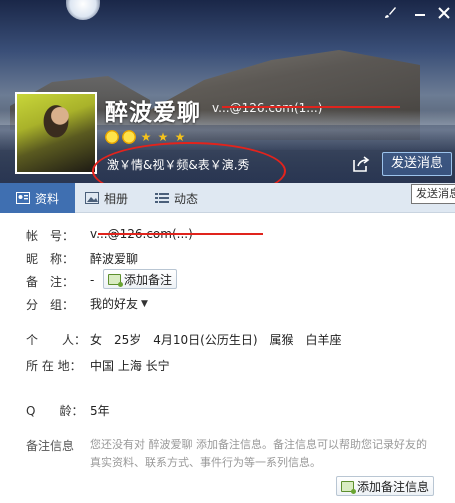  I want to click on avatar, so click(56, 133).